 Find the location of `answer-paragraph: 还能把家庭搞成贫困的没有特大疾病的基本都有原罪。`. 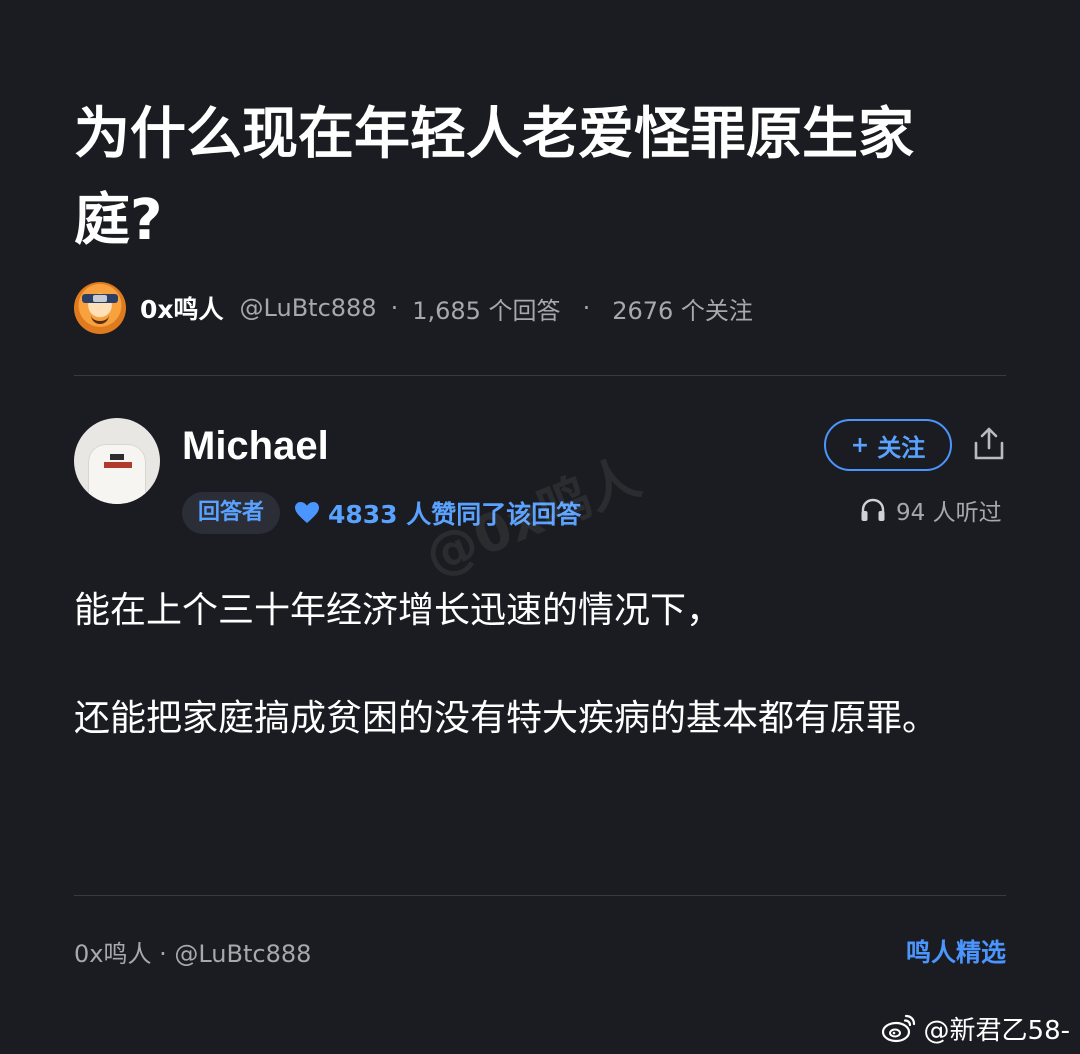

answer-paragraph: 还能把家庭搞成贫困的没有特大疾病的基本都有原罪。 is located at coordinates (506, 718).